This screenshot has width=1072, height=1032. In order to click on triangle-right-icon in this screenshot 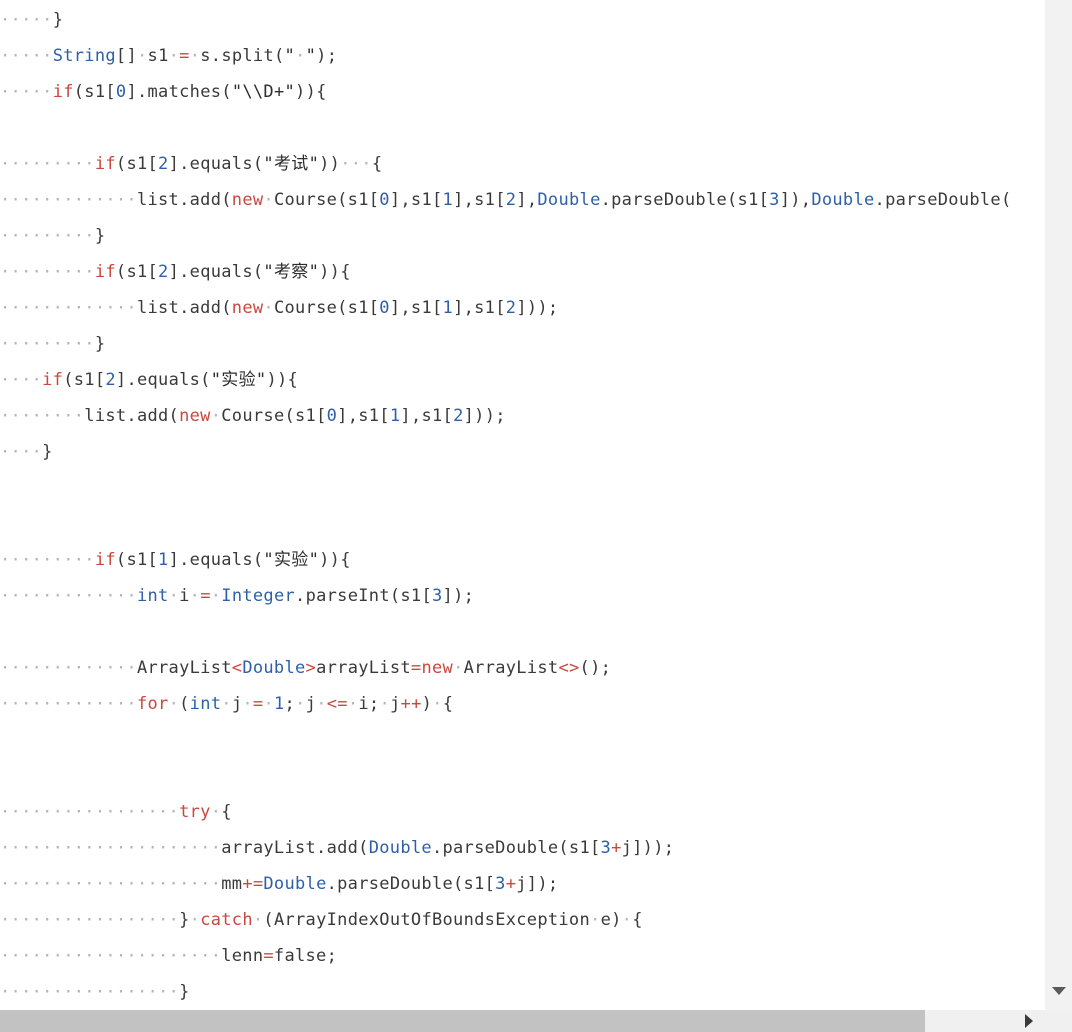, I will do `click(1029, 1021)`.